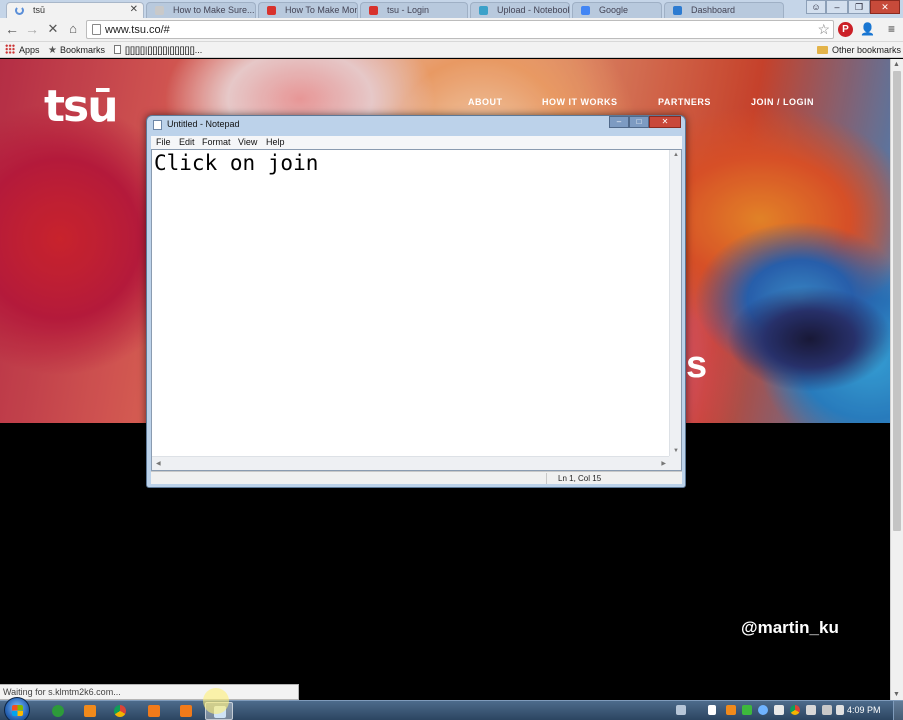 This screenshot has width=903, height=720. I want to click on menu-file: File, so click(163, 142).